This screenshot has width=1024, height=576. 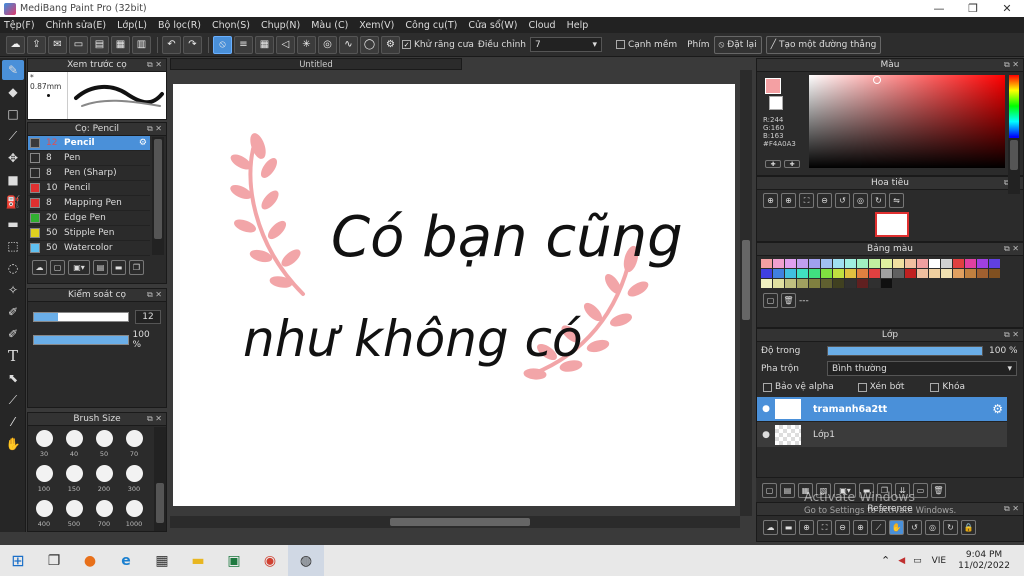 I want to click on layer-list-scrollbar, so click(x=1014, y=166).